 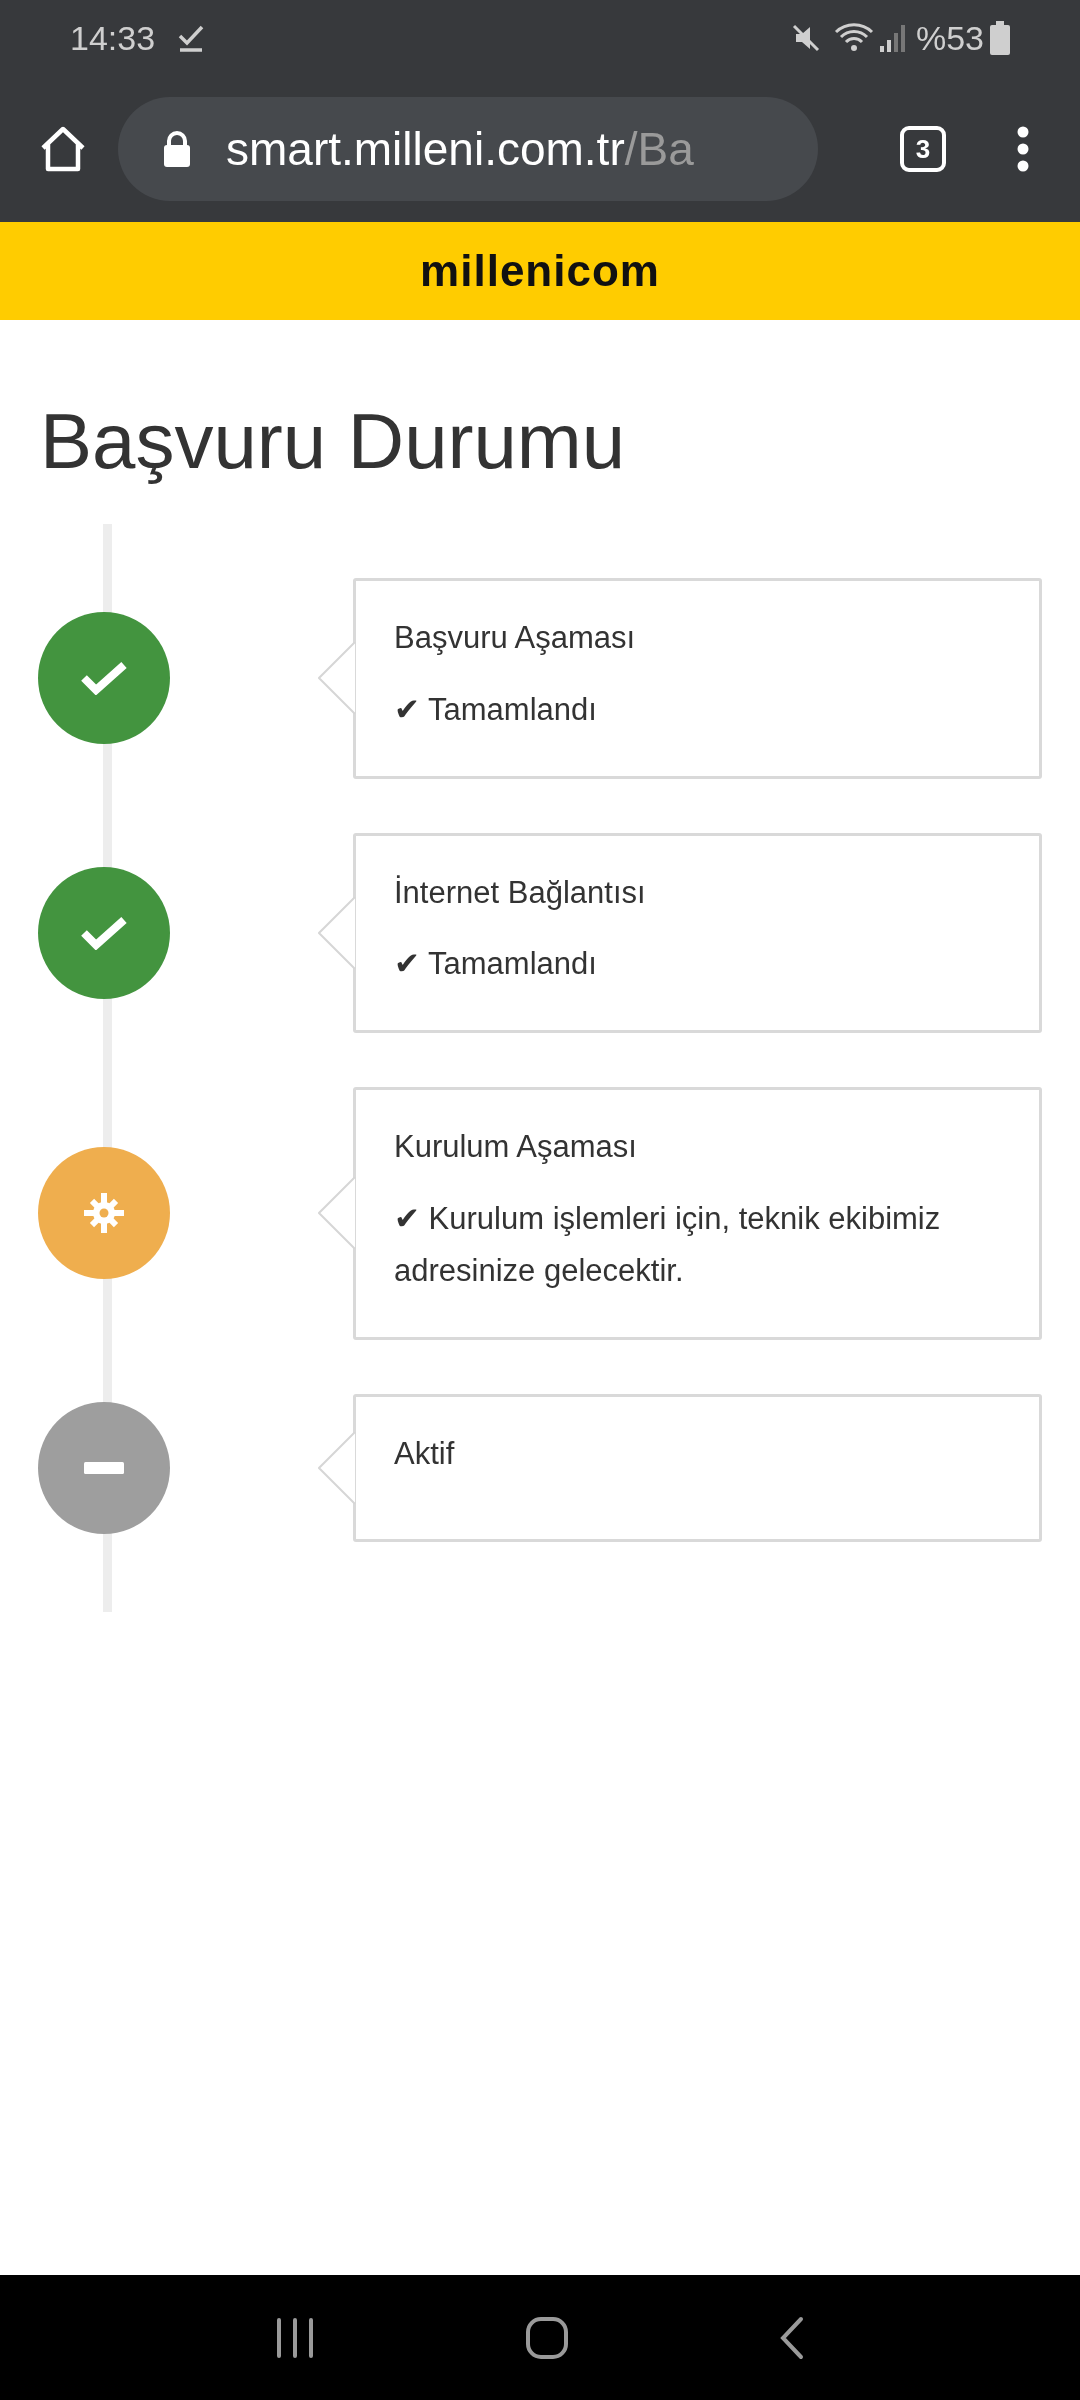 I want to click on recent-apps-icon, so click(x=295, y=2337).